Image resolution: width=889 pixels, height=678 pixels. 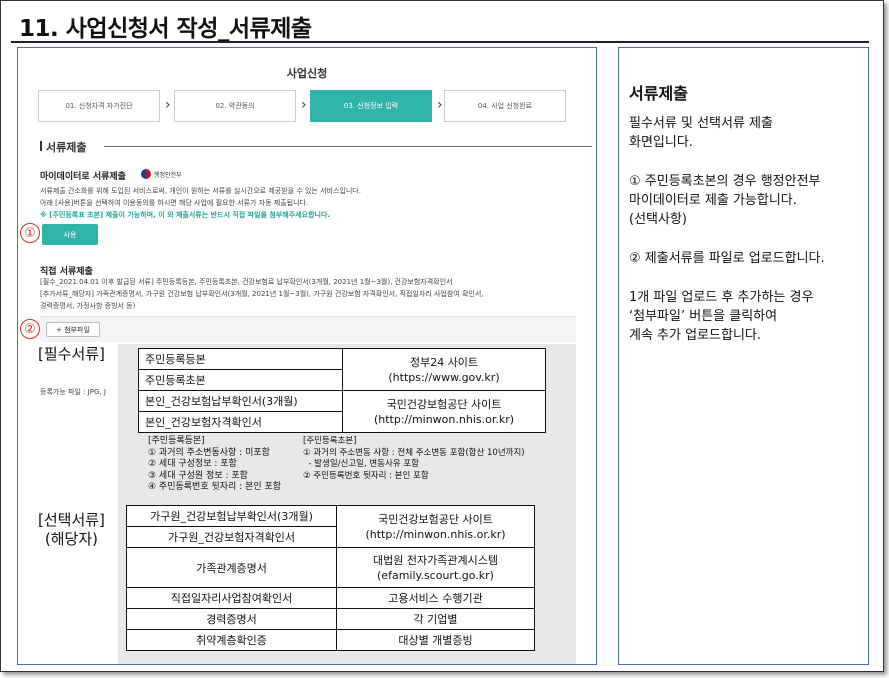 I want to click on note-line: ③ 세대 구성원 정보 : 포함, so click(x=198, y=475).